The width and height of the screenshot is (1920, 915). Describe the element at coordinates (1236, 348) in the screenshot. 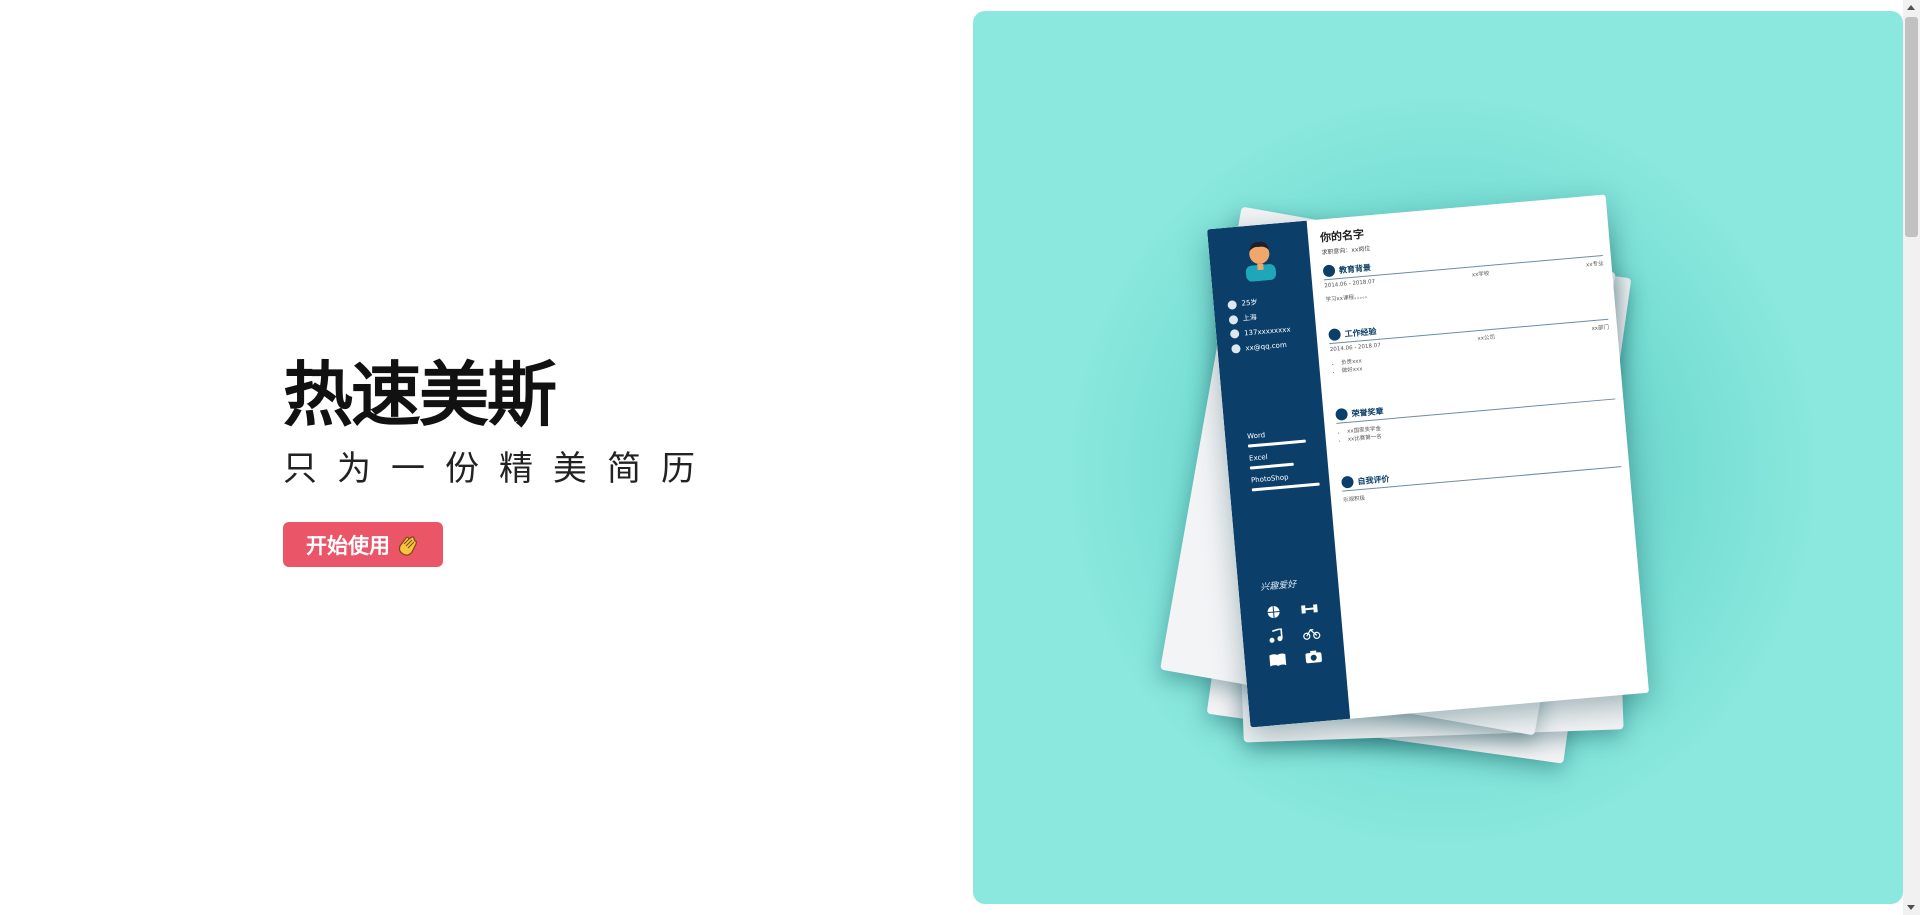

I see `mail-icon` at that location.